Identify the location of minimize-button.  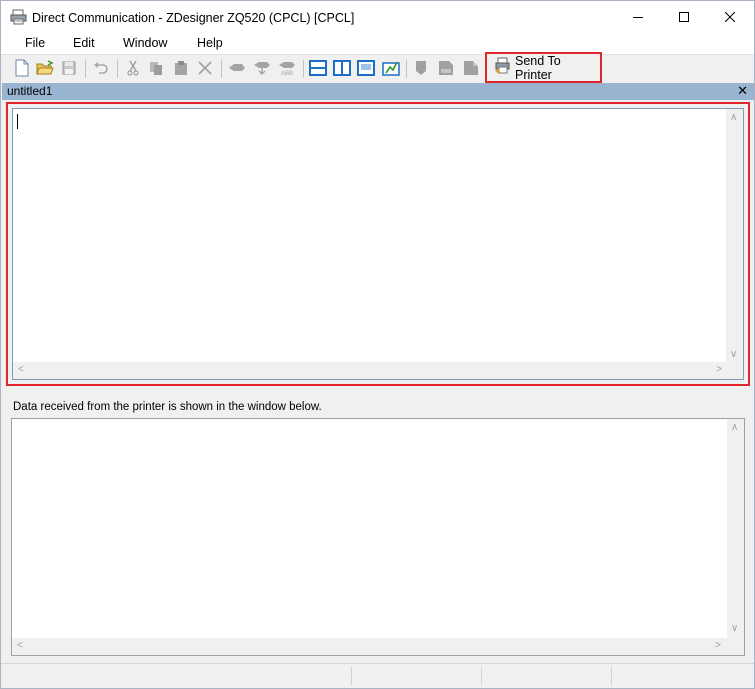
(638, 17).